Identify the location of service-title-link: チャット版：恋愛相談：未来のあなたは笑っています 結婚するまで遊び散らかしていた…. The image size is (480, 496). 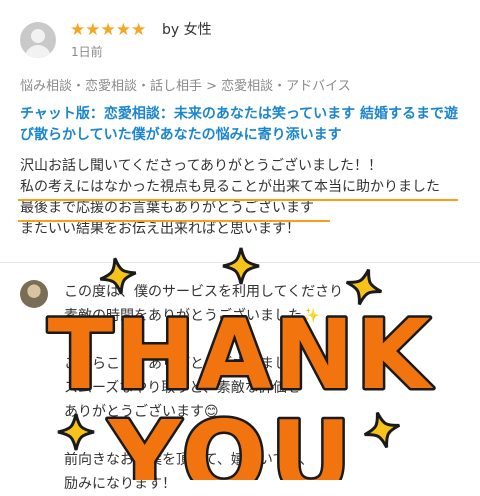
(244, 125).